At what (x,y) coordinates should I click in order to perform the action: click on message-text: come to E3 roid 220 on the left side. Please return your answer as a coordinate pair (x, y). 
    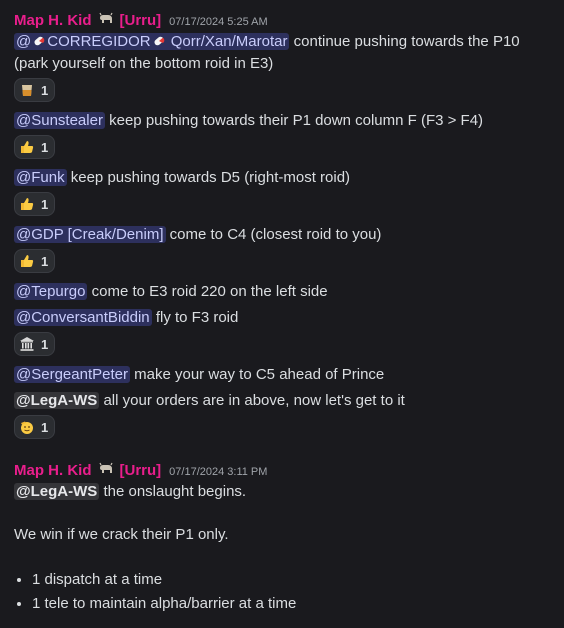
    Looking at the image, I should click on (209, 291).